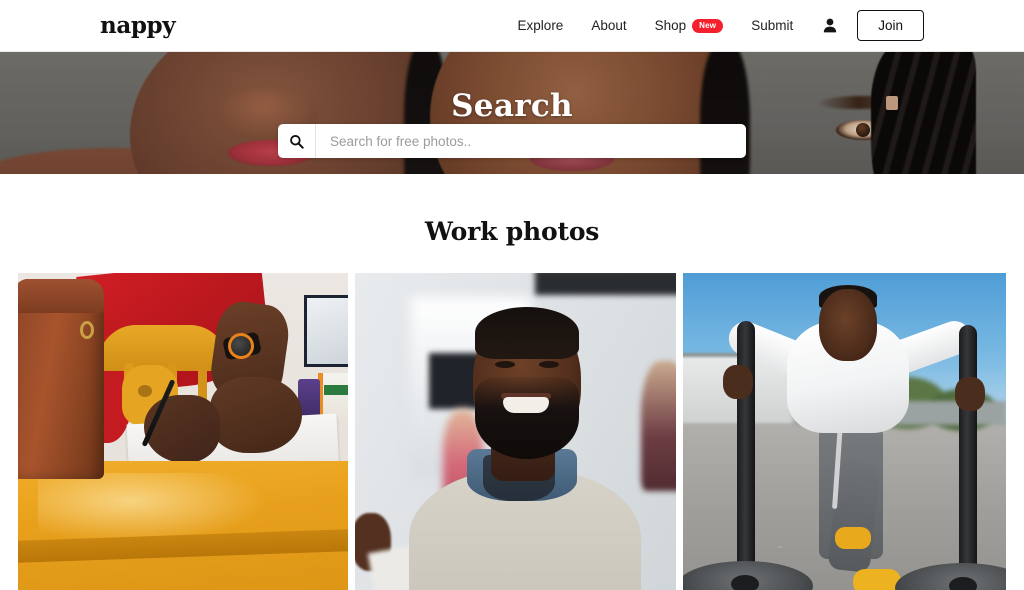 The height and width of the screenshot is (590, 1024). I want to click on nav-item-about: About, so click(608, 25).